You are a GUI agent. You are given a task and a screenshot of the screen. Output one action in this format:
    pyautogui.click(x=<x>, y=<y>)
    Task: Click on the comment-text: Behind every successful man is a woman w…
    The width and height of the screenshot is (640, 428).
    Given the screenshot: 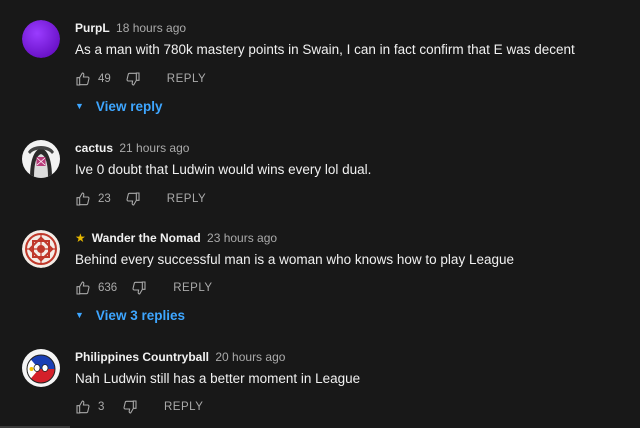 What is the action you would take?
    pyautogui.click(x=294, y=259)
    